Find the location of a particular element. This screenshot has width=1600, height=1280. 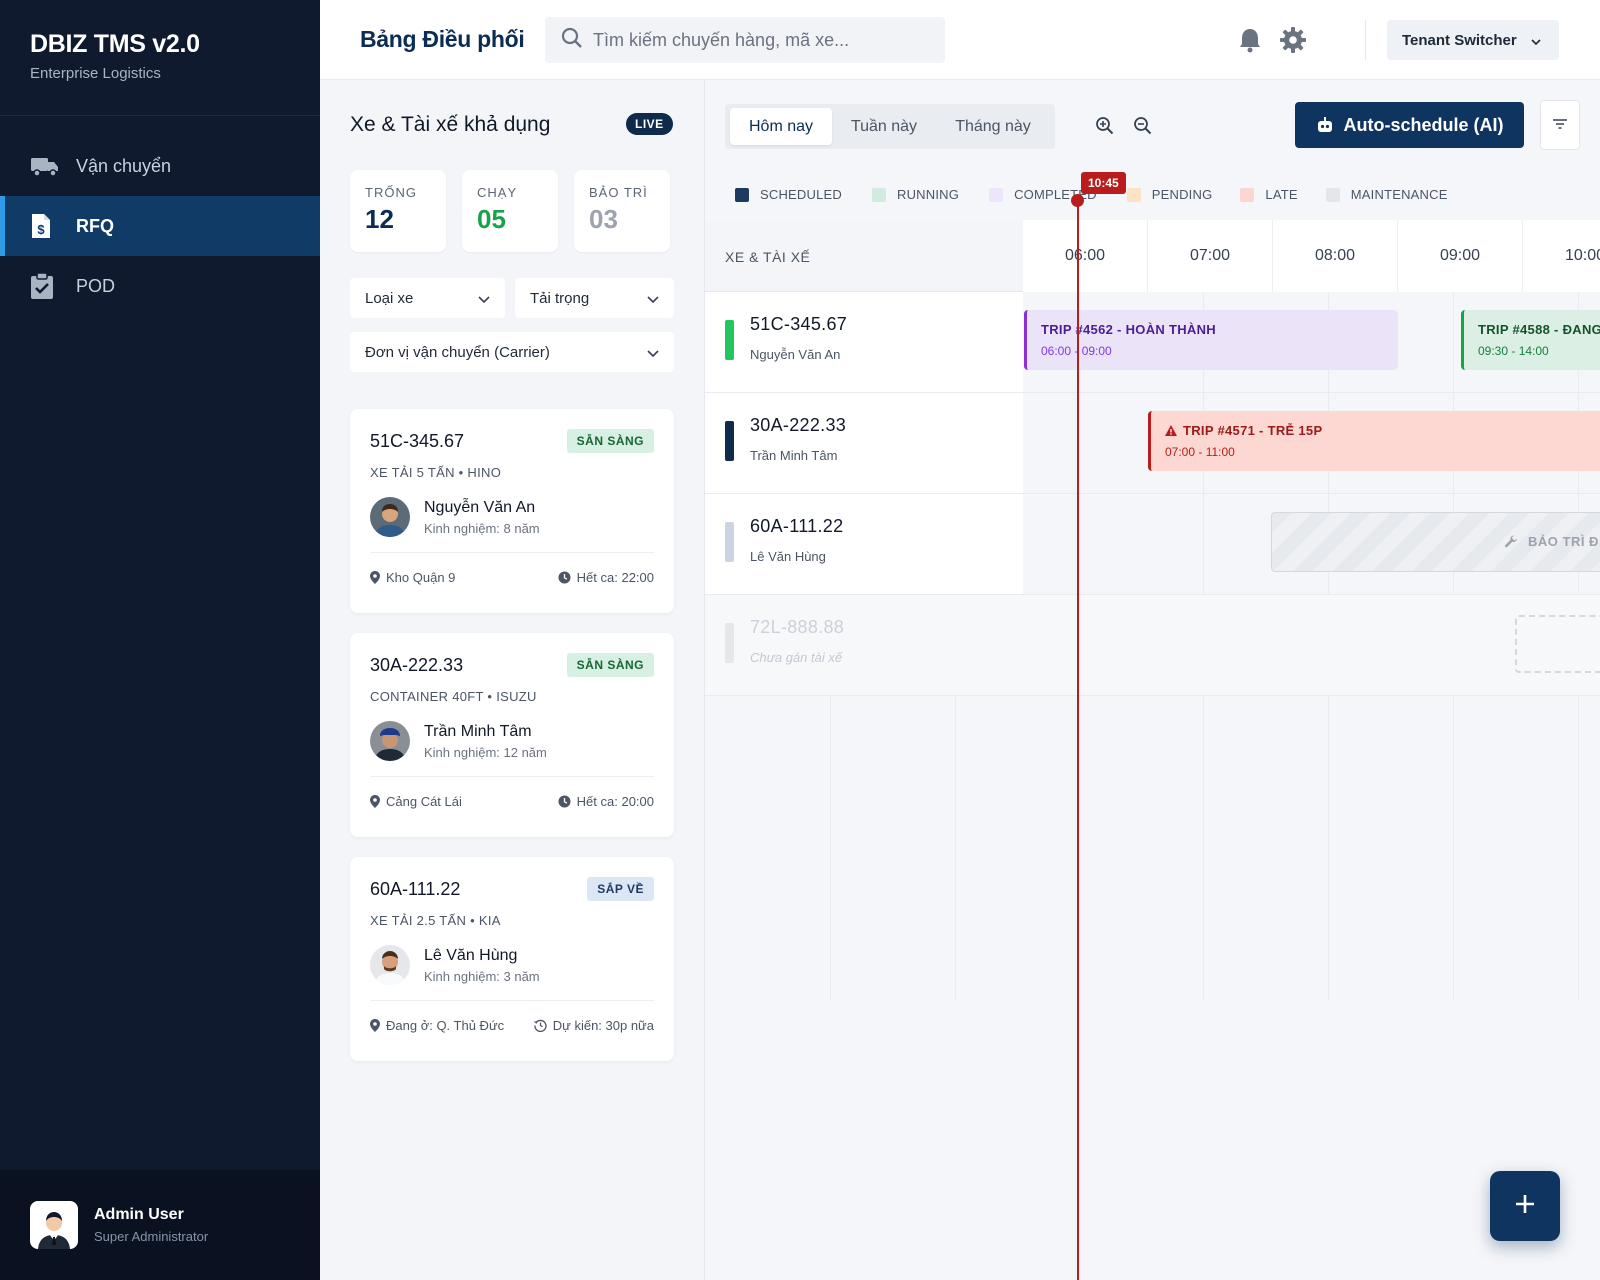

legend-label: SCHEDULED is located at coordinates (801, 194).